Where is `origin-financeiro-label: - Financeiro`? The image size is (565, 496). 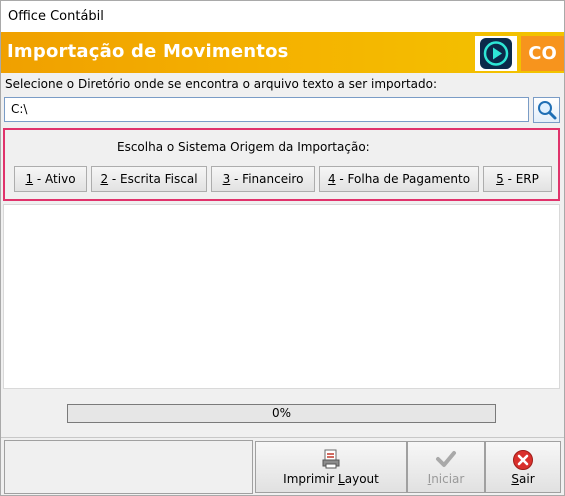 origin-financeiro-label: - Financeiro is located at coordinates (267, 179).